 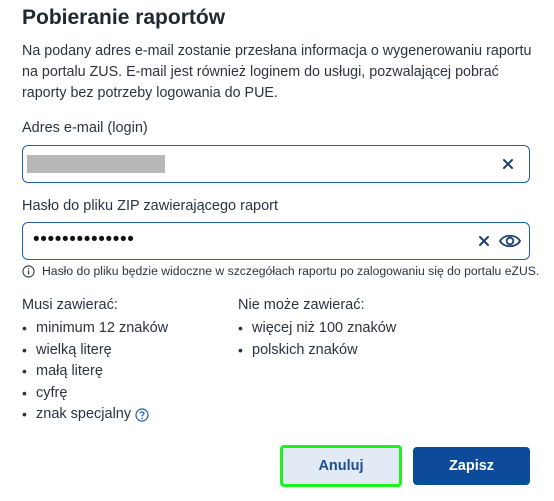 What do you see at coordinates (317, 328) in the screenshot?
I see `rule-item: • więcej niż 100 znaków` at bounding box center [317, 328].